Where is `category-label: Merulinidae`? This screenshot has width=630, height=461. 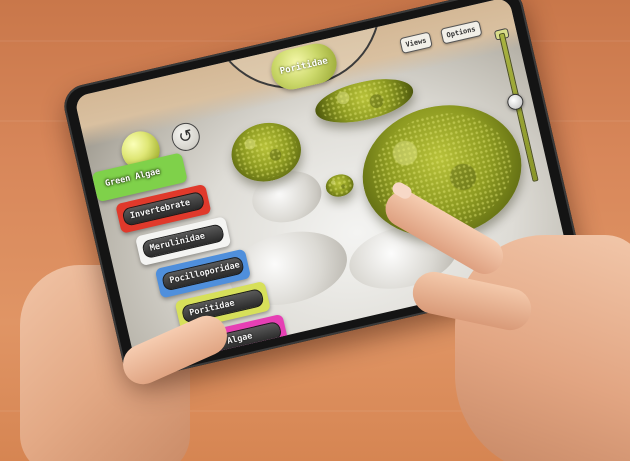
category-label: Merulinidae is located at coordinates (183, 241).